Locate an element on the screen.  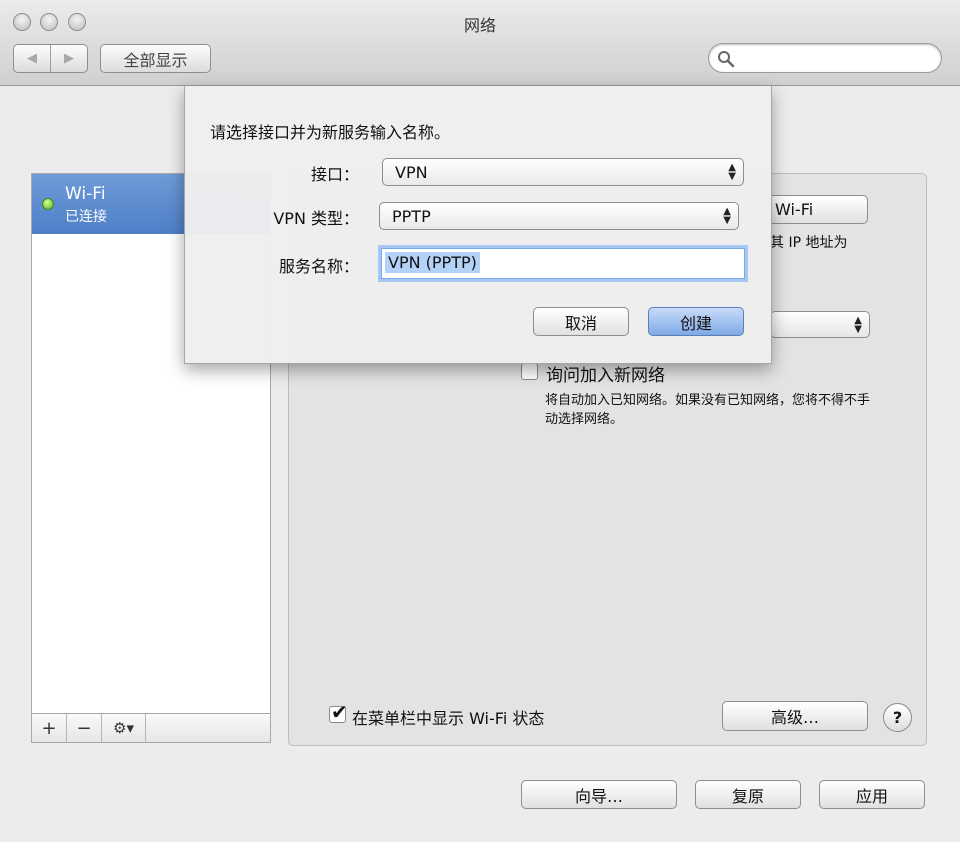
titlebar: 网络 ◀ ▶ 全部显示 is located at coordinates (480, 43).